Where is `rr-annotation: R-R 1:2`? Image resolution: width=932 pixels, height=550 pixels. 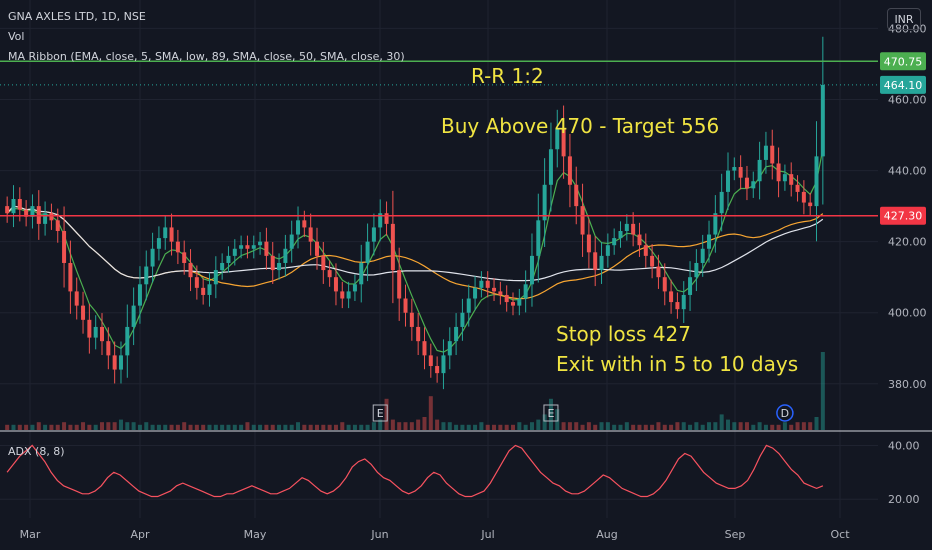
rr-annotation: R-R 1:2 is located at coordinates (507, 76).